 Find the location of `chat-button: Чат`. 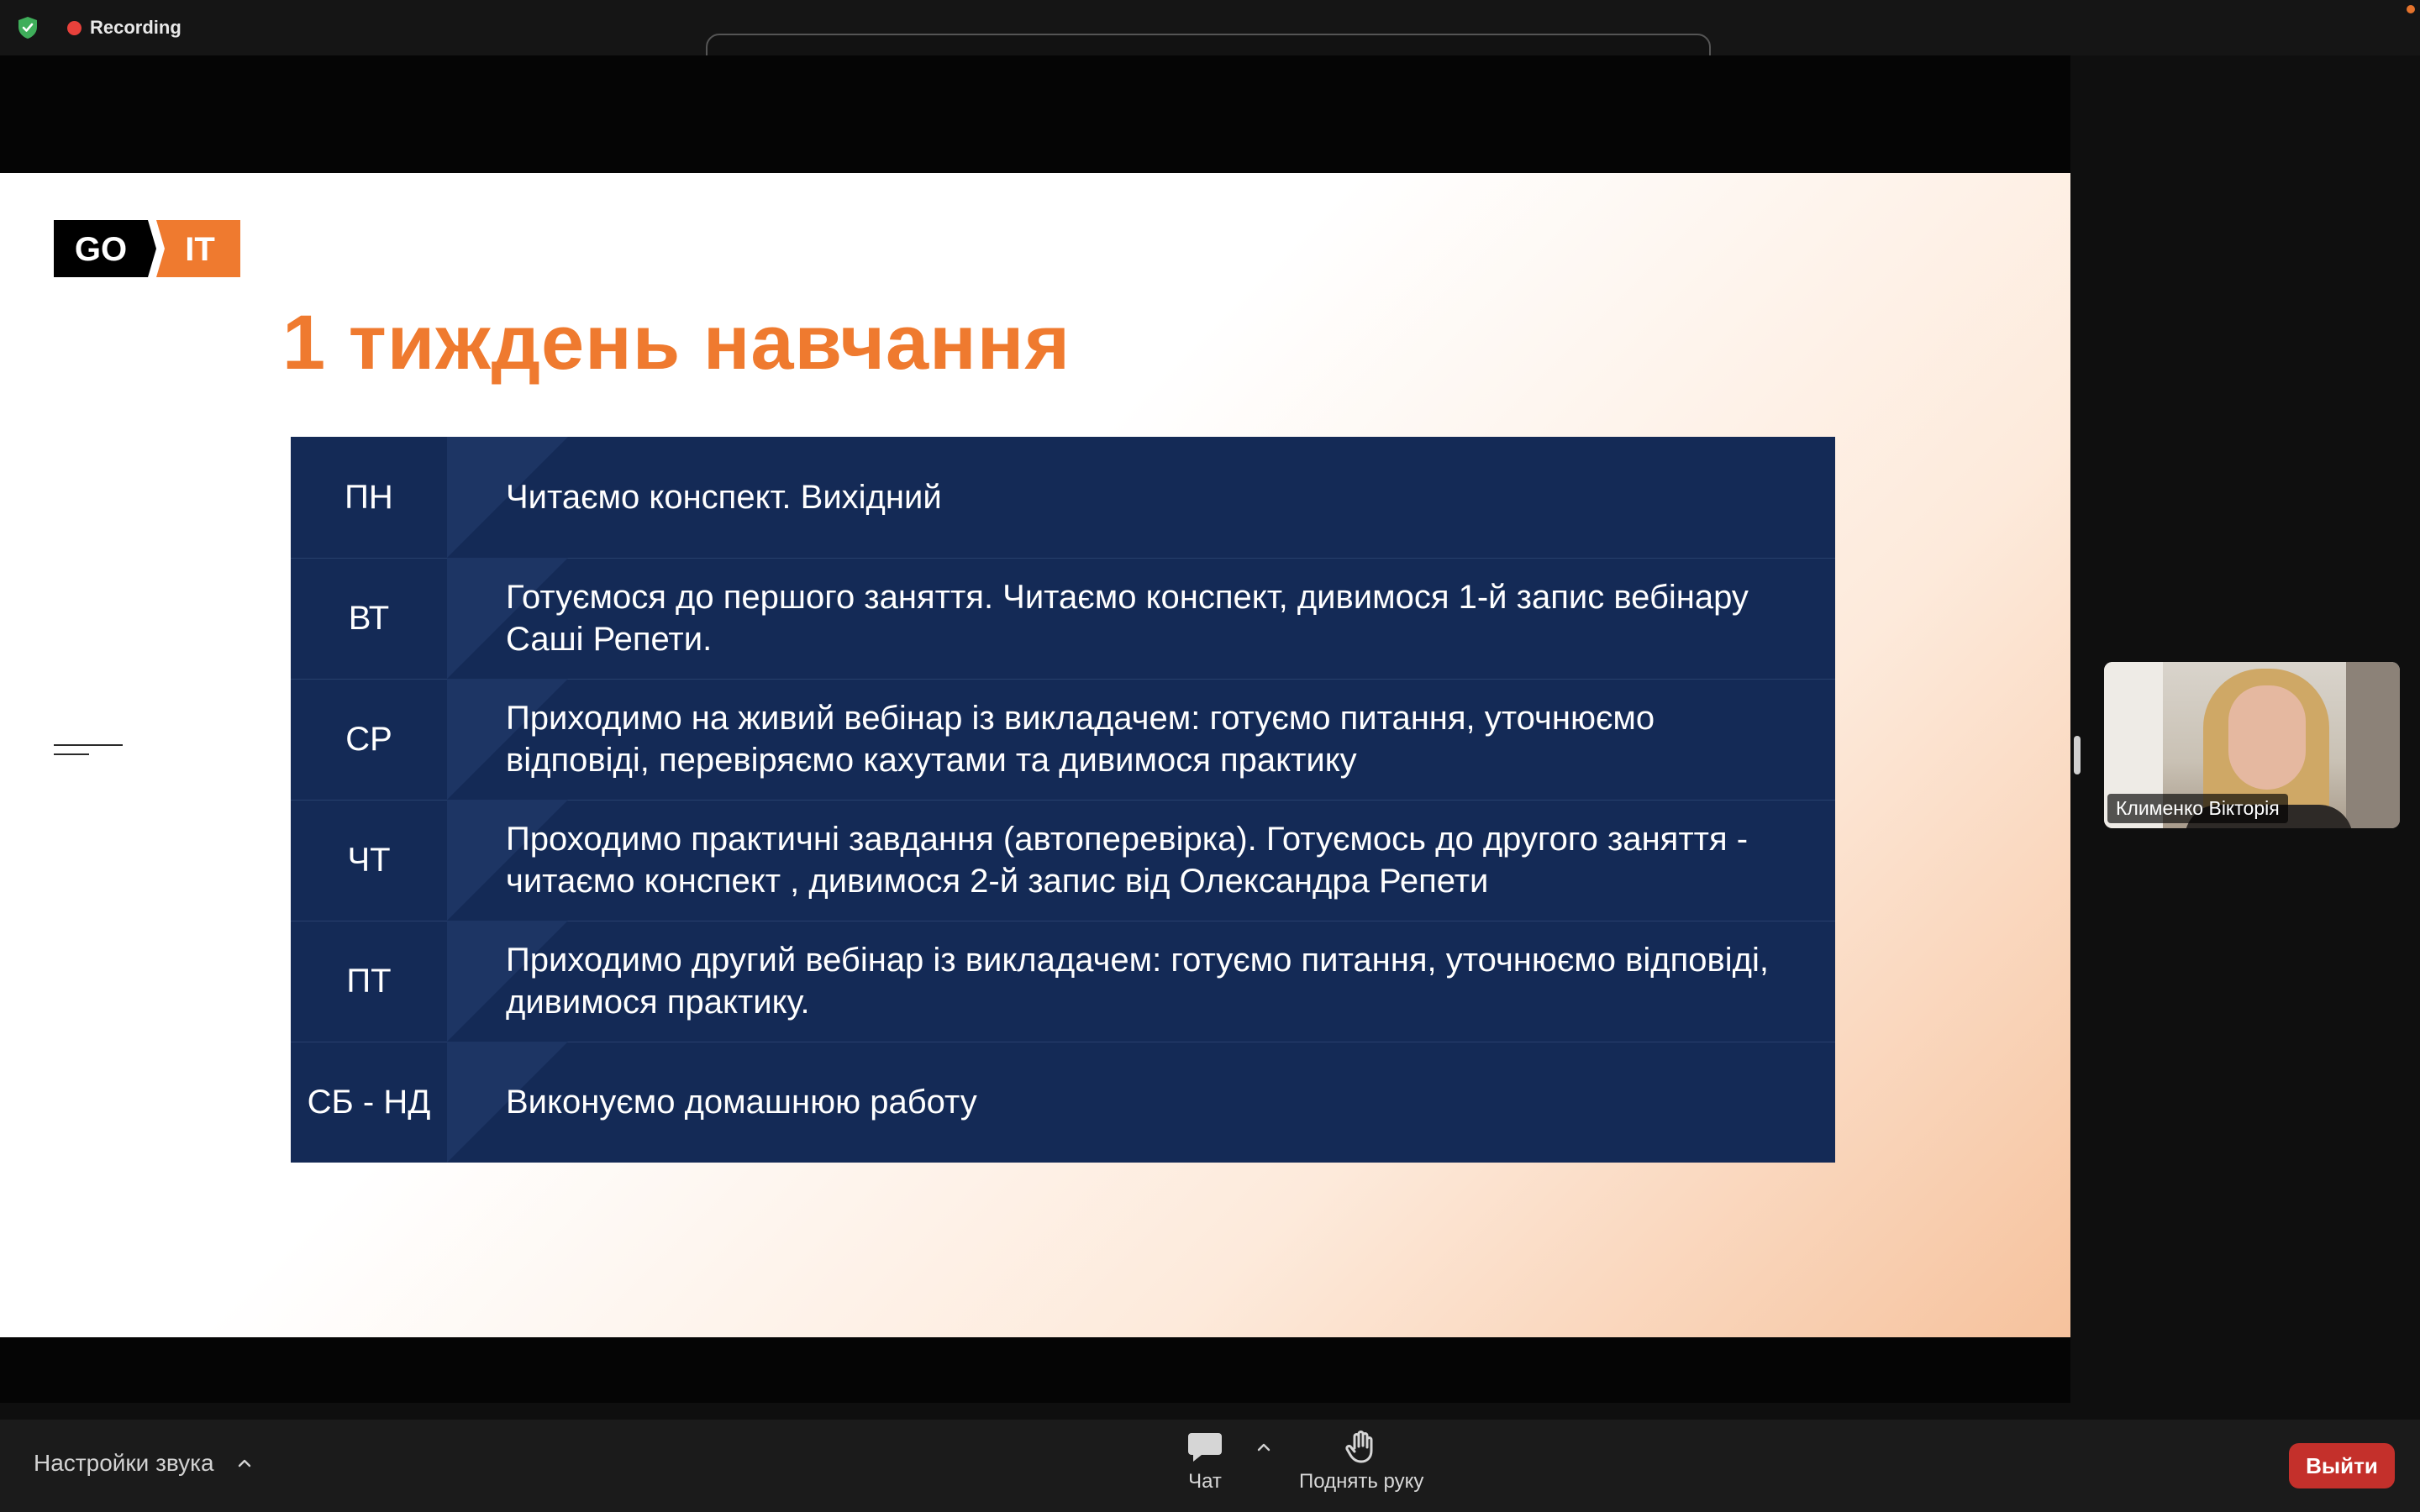

chat-button: Чат is located at coordinates (1204, 1462).